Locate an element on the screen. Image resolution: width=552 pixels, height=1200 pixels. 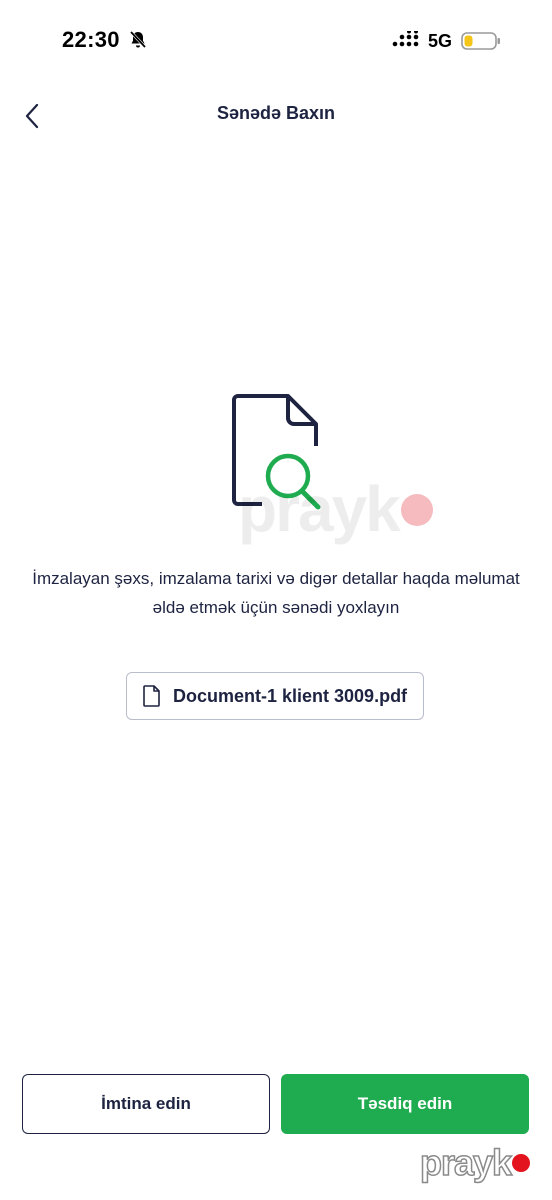
document-search-icon is located at coordinates (277, 452).